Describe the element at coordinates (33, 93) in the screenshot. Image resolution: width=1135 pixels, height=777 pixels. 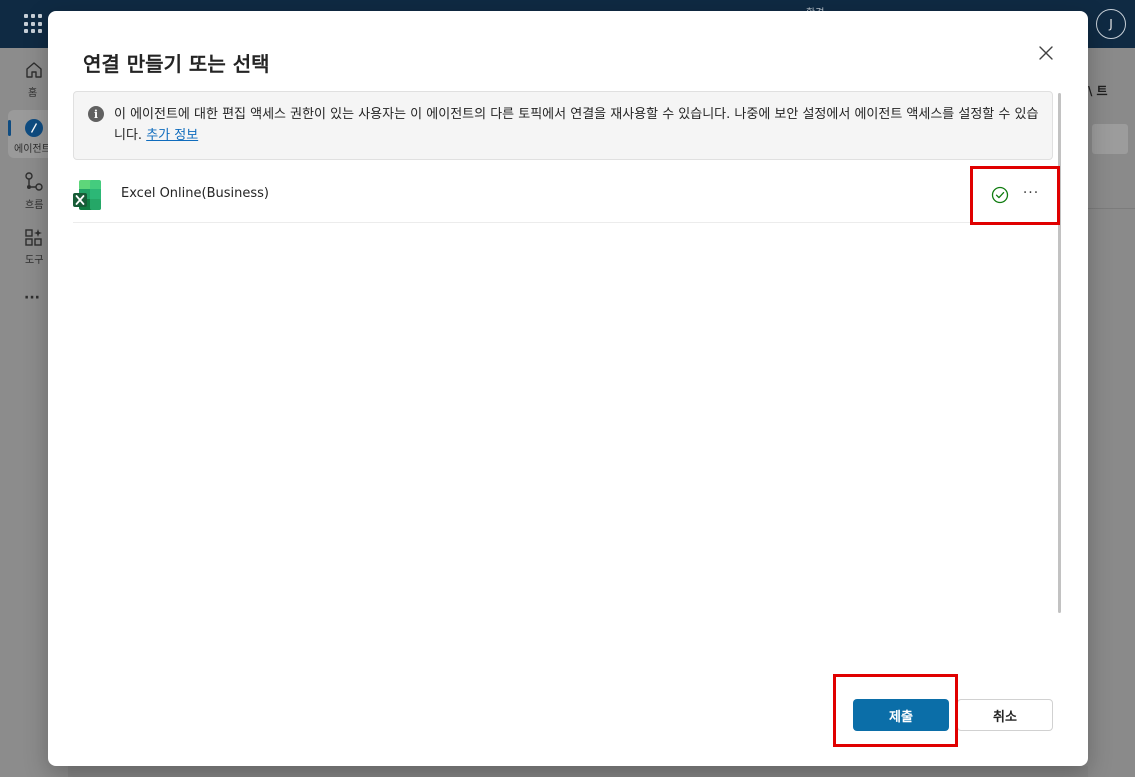
I see `rail-label-home: 홈` at that location.